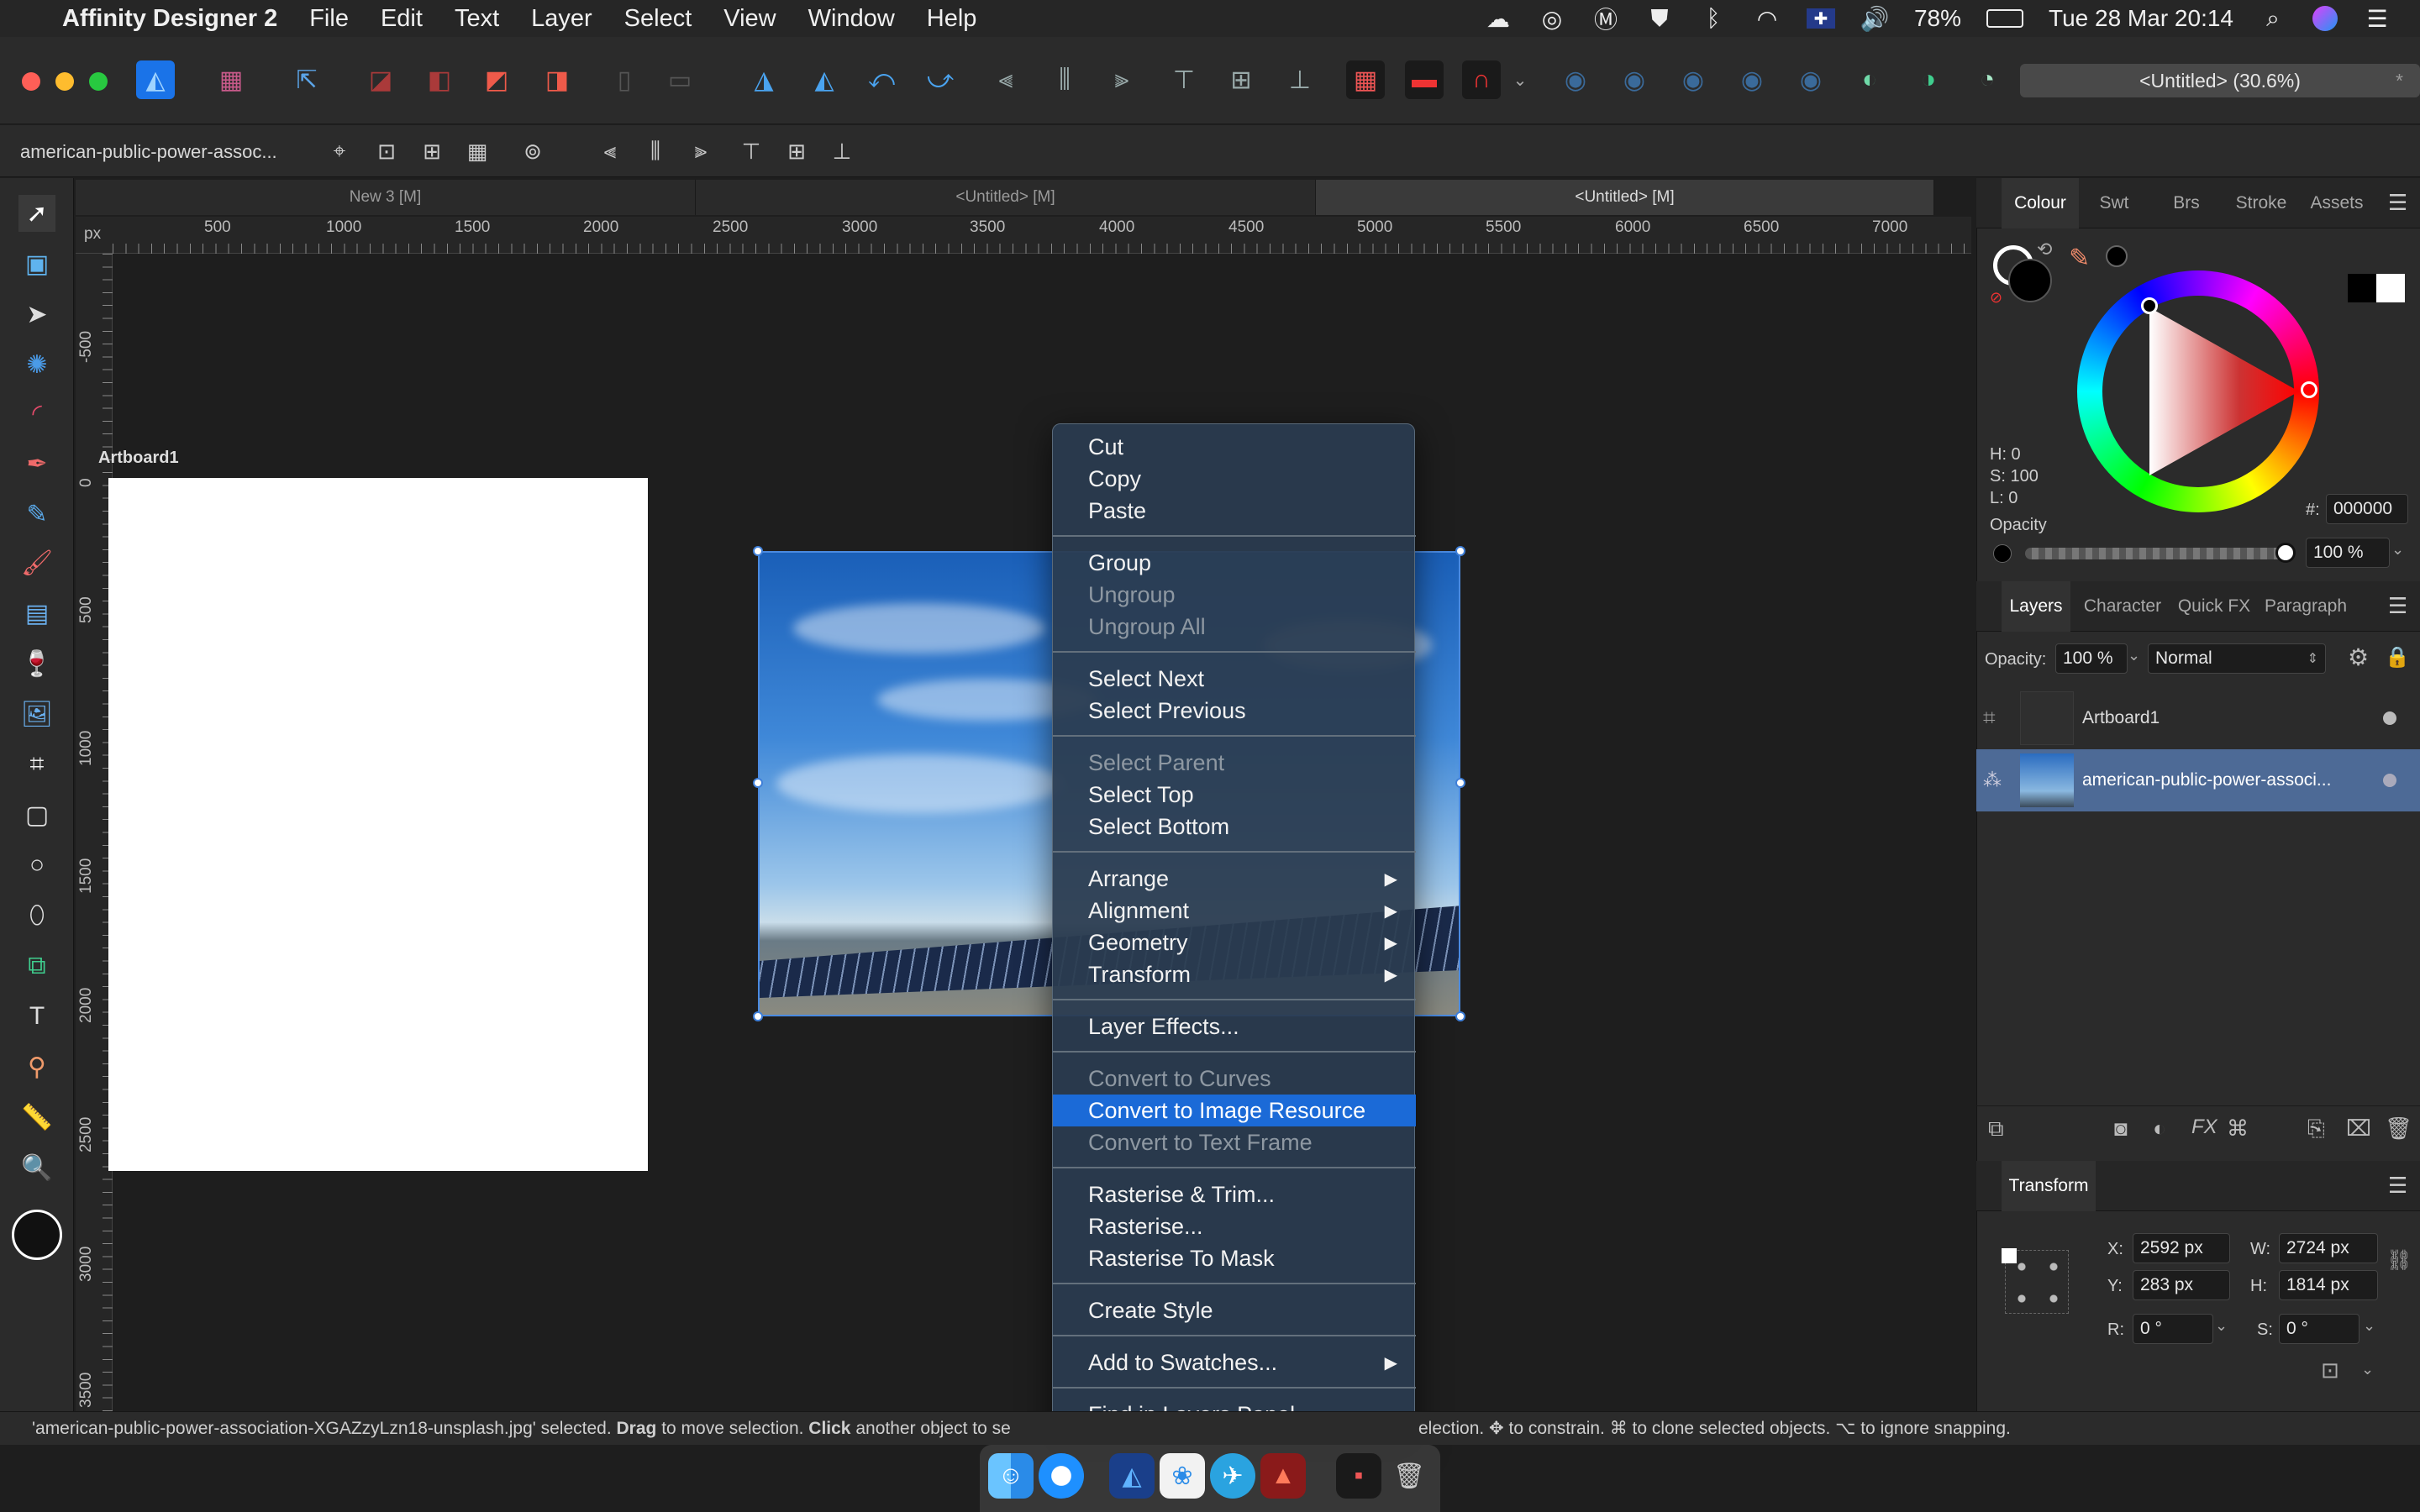  Describe the element at coordinates (758, 1016) in the screenshot. I see `handle-bl` at that location.